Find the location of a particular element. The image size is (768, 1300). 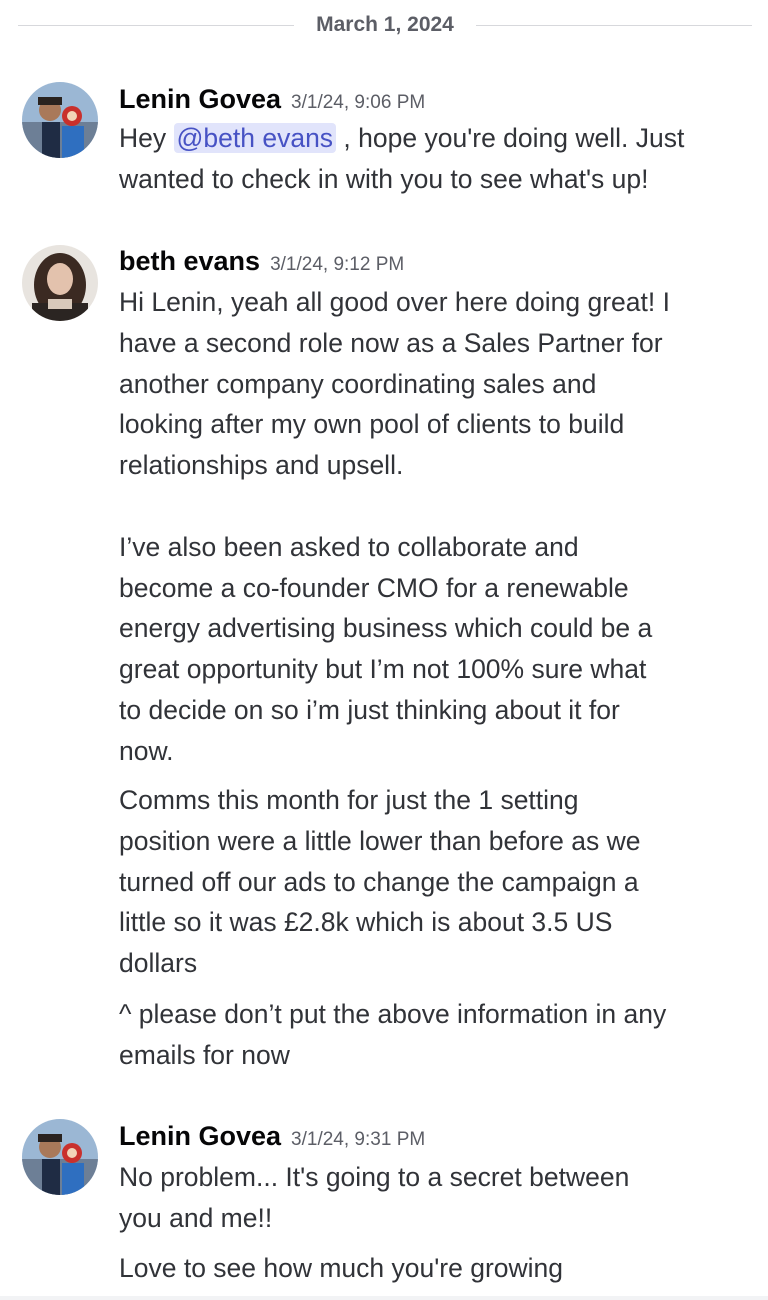

message-line: I’ve also been asked to collaborate and is located at coordinates (349, 546).